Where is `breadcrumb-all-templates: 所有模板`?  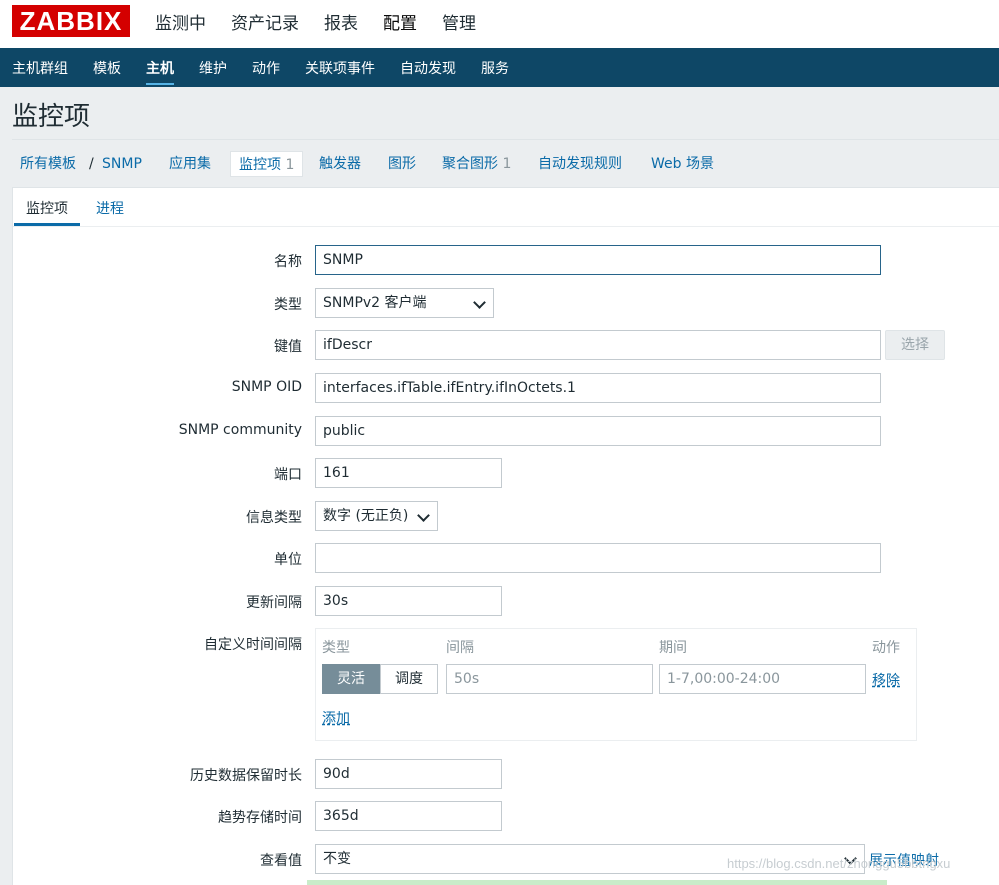 breadcrumb-all-templates: 所有模板 is located at coordinates (48, 164).